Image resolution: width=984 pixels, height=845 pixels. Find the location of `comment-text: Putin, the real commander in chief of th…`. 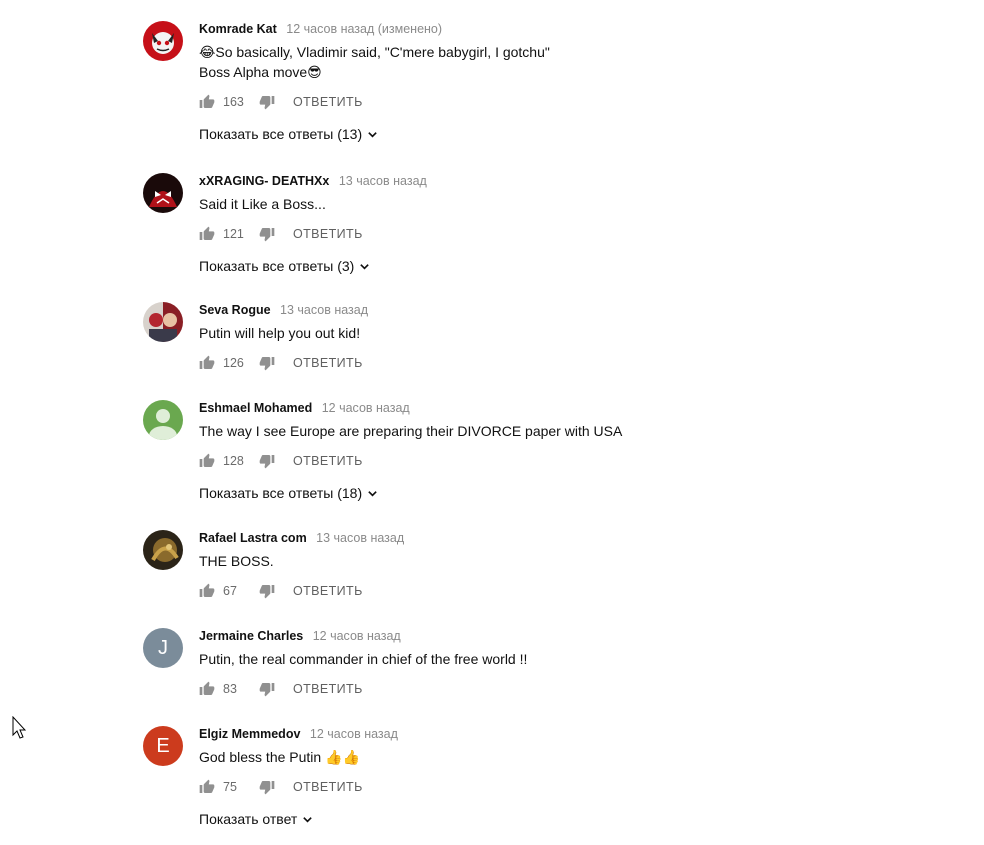

comment-text: Putin, the real commander in chief of th… is located at coordinates (363, 659).